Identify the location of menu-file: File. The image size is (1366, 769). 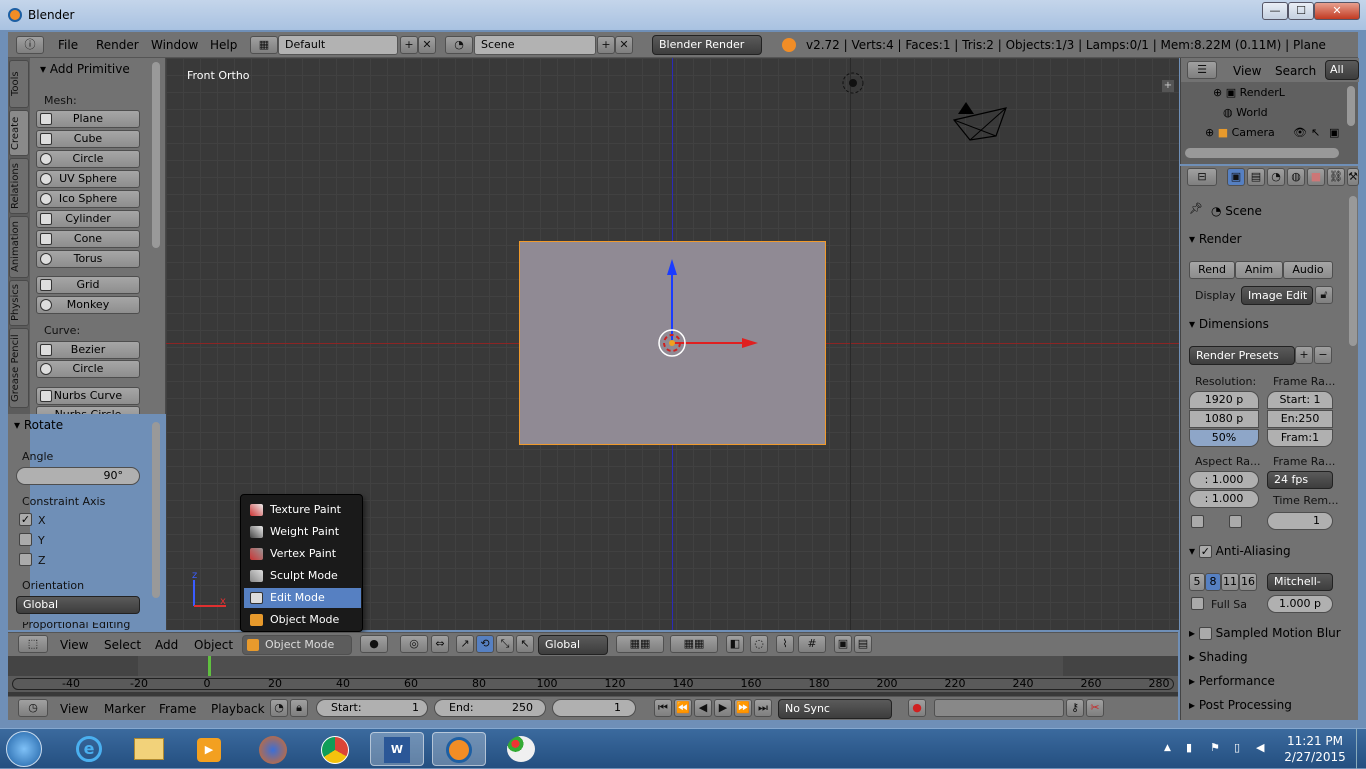
(68, 45).